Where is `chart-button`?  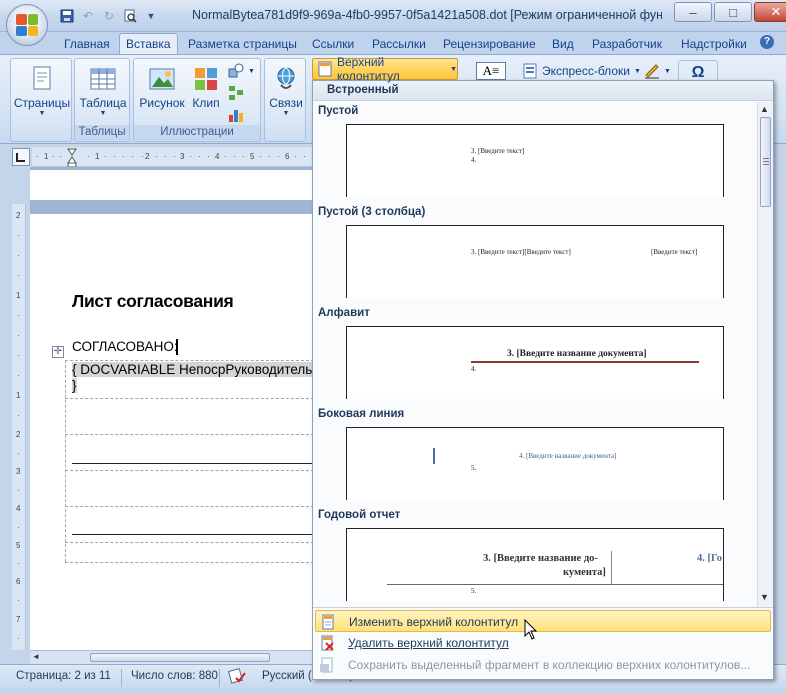
chart-button is located at coordinates (236, 115).